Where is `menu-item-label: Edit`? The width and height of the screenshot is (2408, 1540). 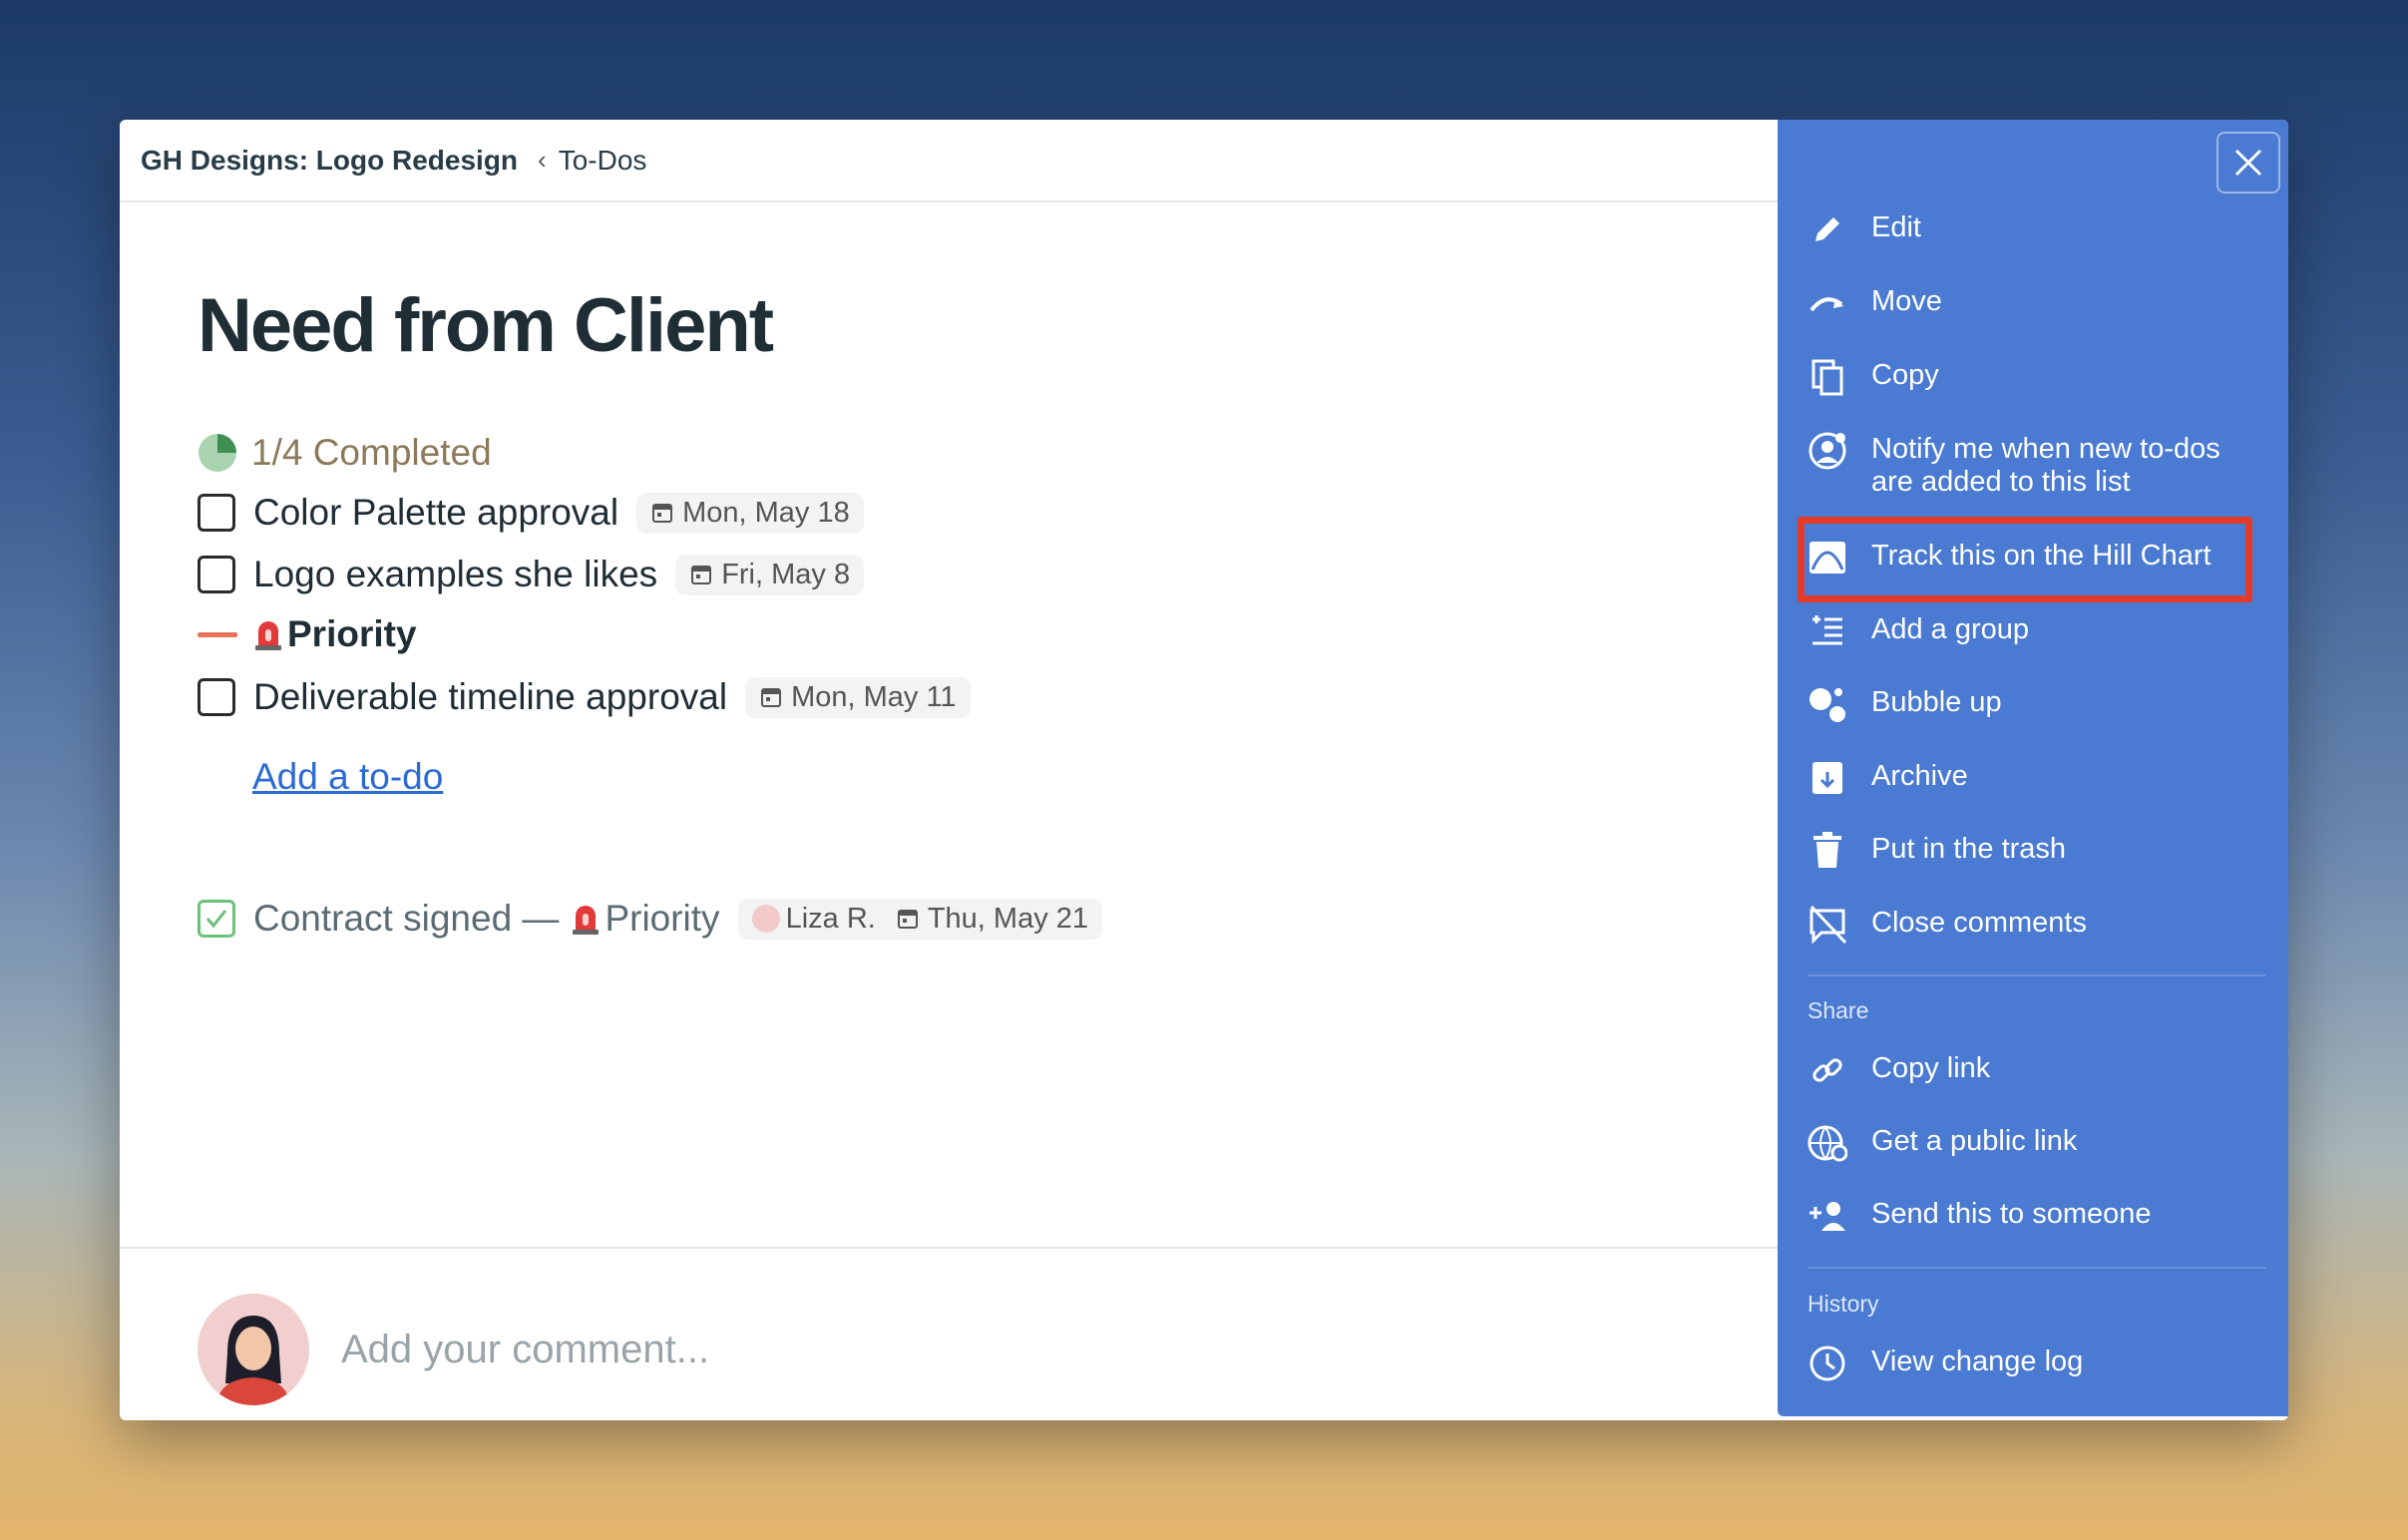 menu-item-label: Edit is located at coordinates (1896, 227).